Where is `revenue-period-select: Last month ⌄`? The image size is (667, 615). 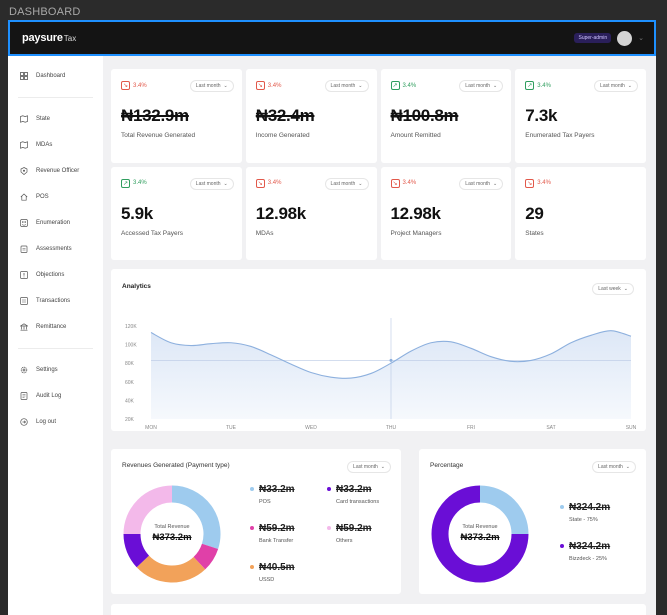 revenue-period-select: Last month ⌄ is located at coordinates (369, 467).